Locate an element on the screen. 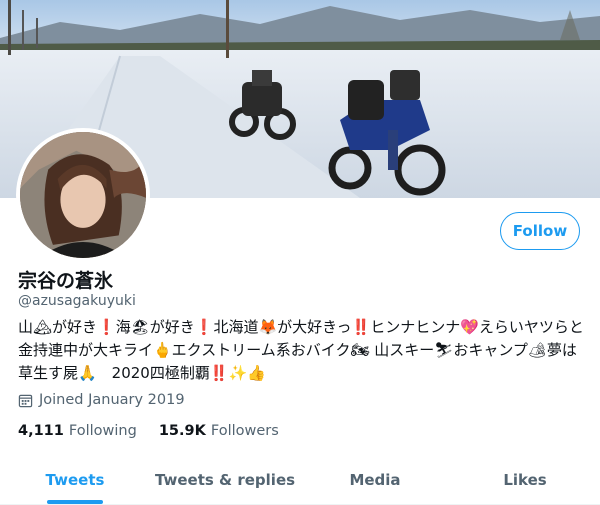 The height and width of the screenshot is (505, 600). follow-button: Follow is located at coordinates (540, 231).